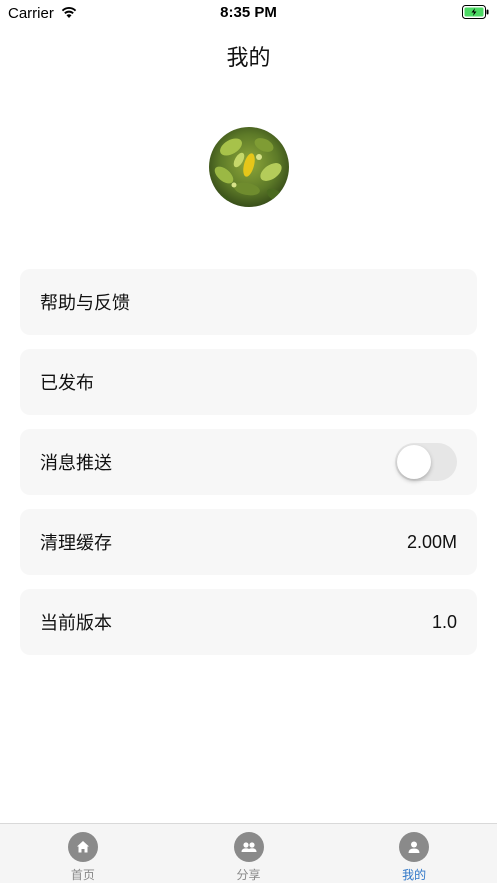 The width and height of the screenshot is (497, 883). What do you see at coordinates (444, 621) in the screenshot?
I see `version-value: 1.0` at bounding box center [444, 621].